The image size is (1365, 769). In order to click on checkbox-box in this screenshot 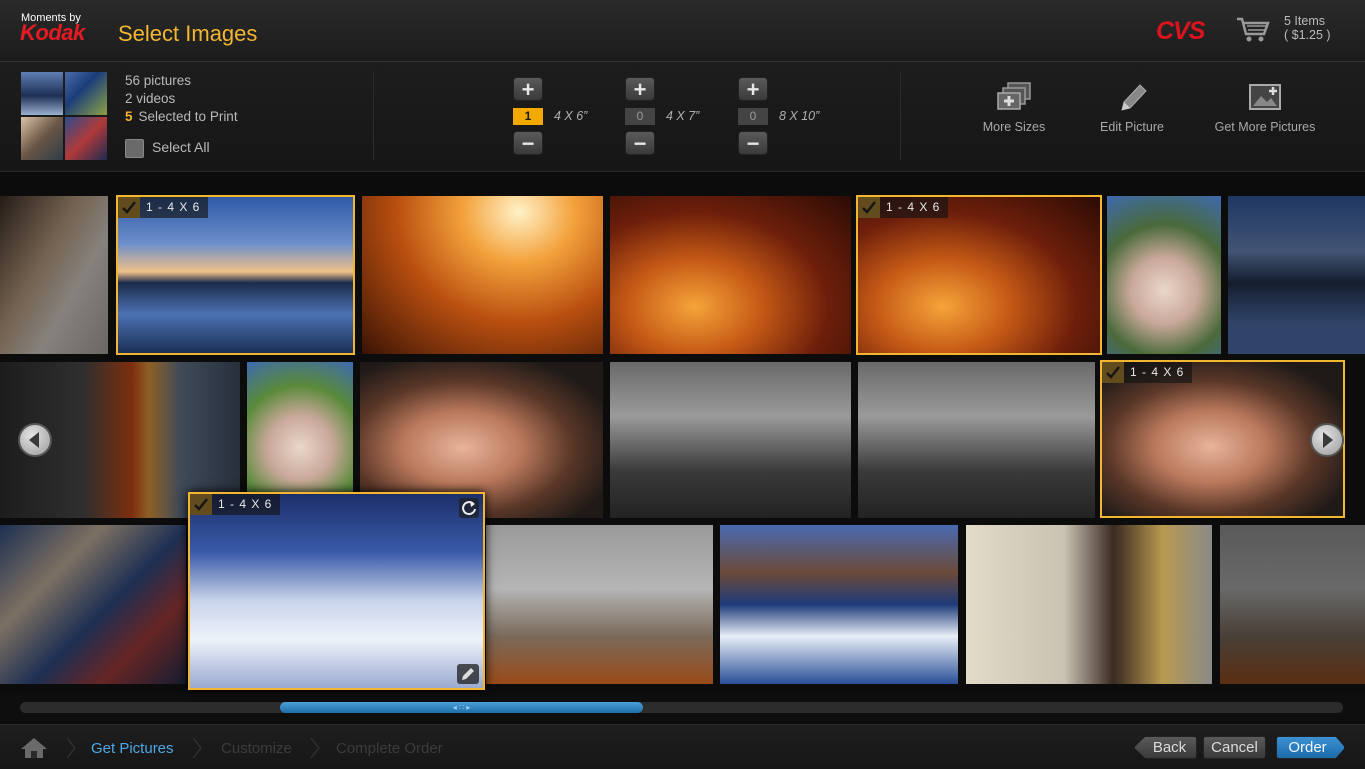, I will do `click(134, 148)`.